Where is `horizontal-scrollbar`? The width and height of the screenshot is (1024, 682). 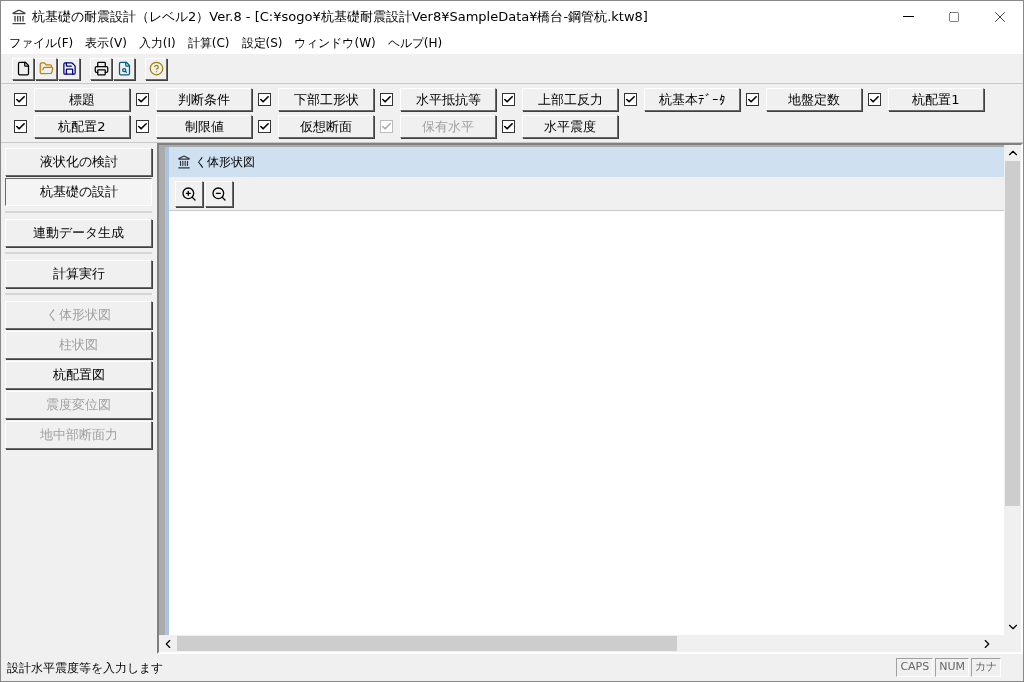 horizontal-scrollbar is located at coordinates (590, 643).